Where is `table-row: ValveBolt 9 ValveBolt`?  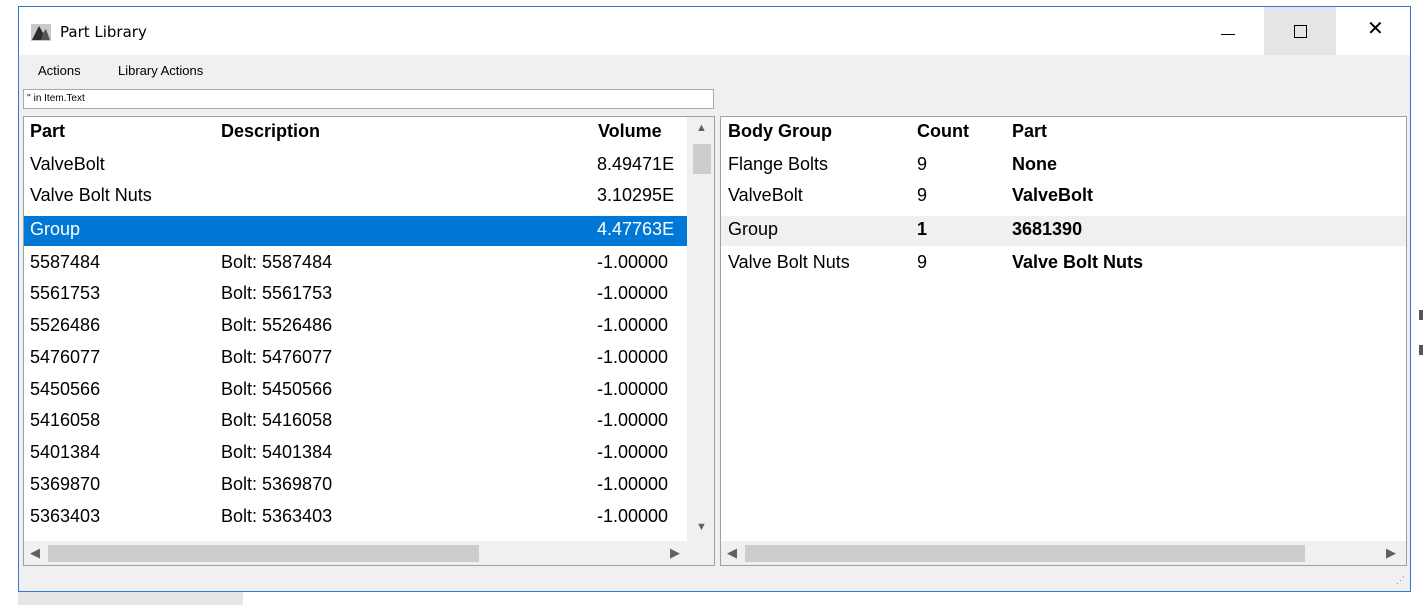
table-row: ValveBolt 9 ValveBolt is located at coordinates (1063, 196).